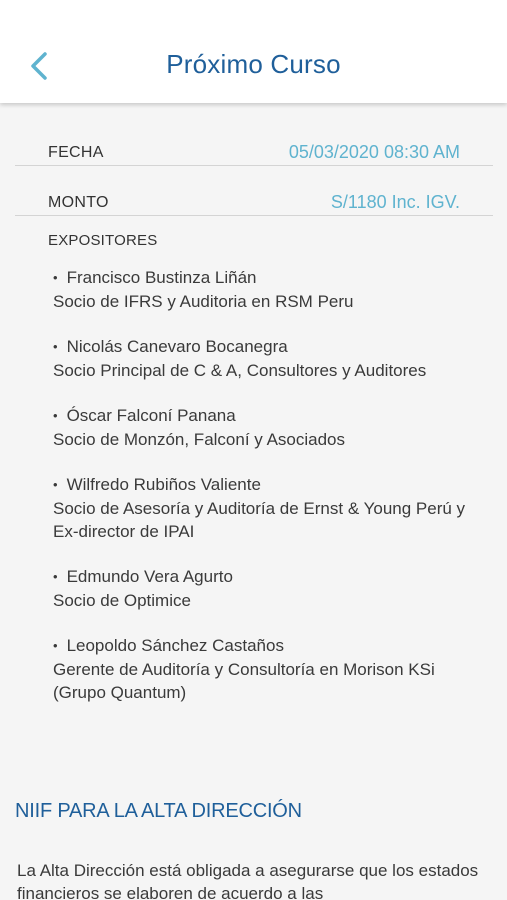 The height and width of the screenshot is (900, 507). What do you see at coordinates (268, 278) in the screenshot?
I see `expositor-name: Francisco Bustinza Liñán` at bounding box center [268, 278].